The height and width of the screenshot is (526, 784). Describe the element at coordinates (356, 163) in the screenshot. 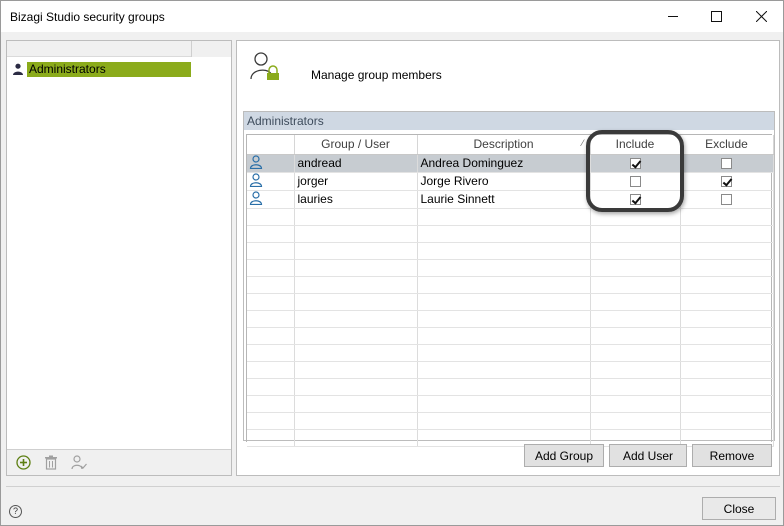

I see `row-user-cell: andread` at that location.